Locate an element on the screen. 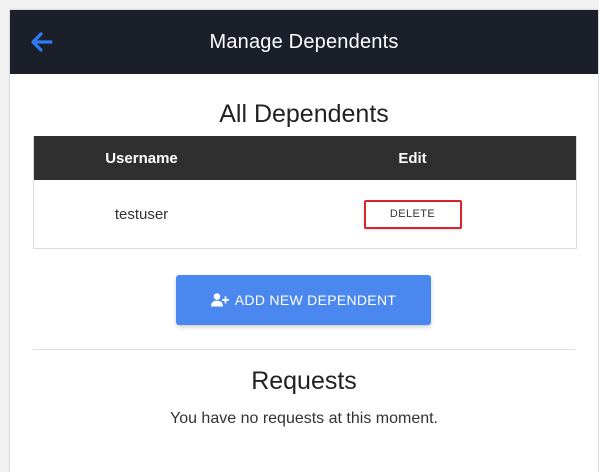  table-header: Username Edit is located at coordinates (305, 158).